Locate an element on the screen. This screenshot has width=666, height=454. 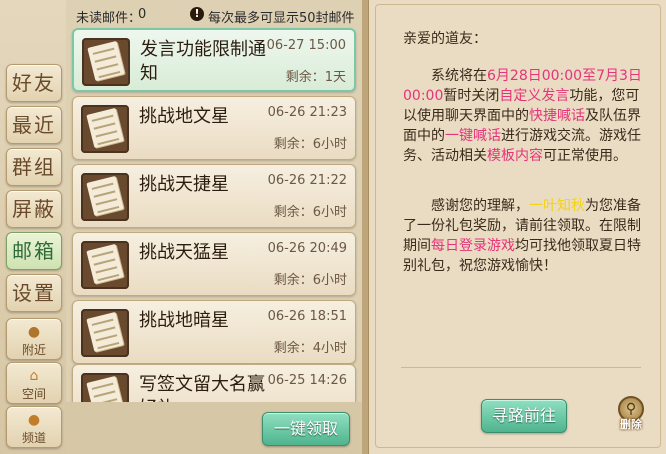
tab-nearby: ● 附近 is located at coordinates (34, 339).